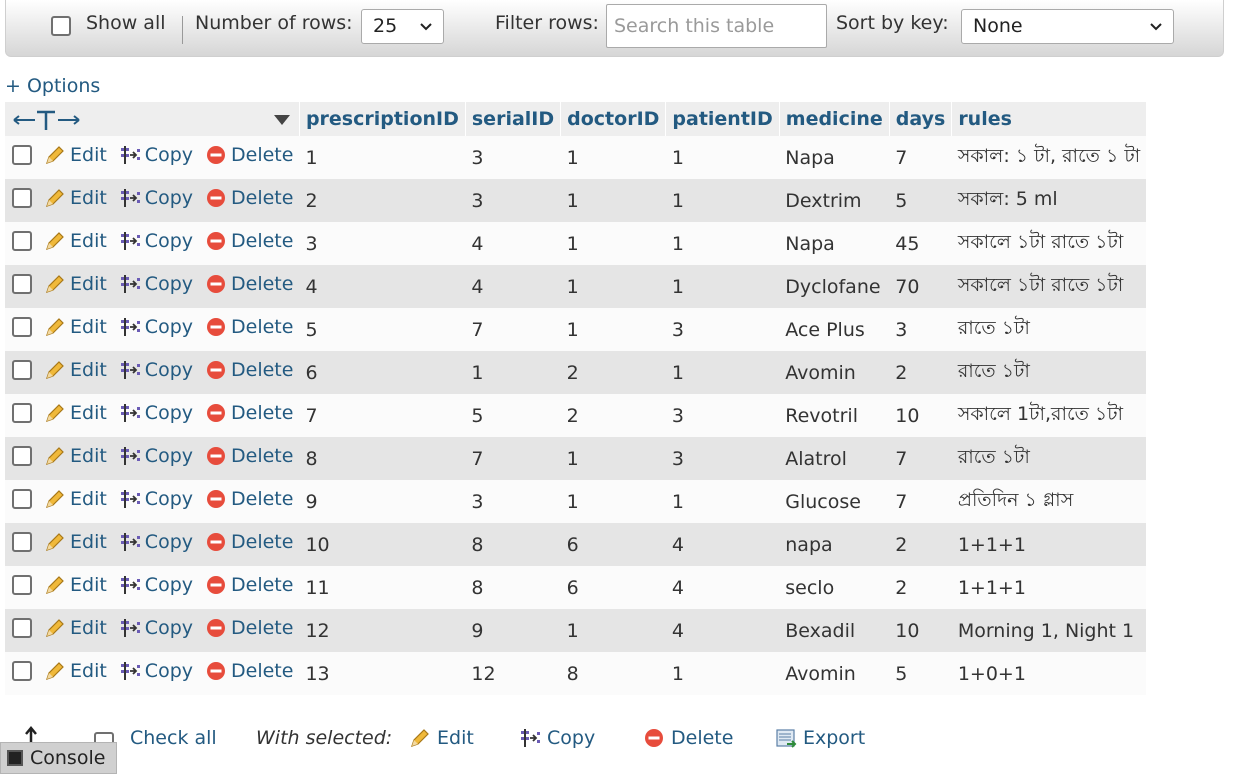  Describe the element at coordinates (126, 23) in the screenshot. I see `show-all-label: Show all` at that location.